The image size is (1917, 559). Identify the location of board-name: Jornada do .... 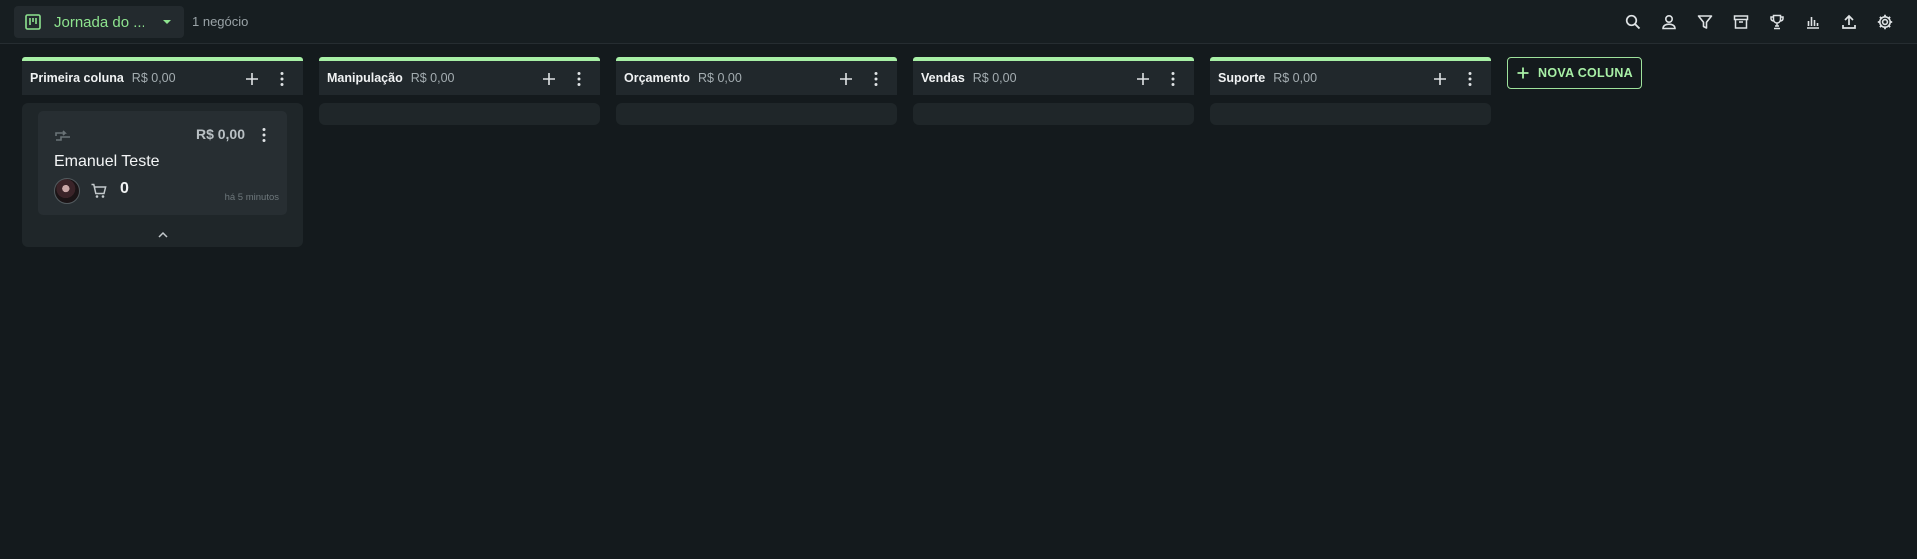
(99, 22).